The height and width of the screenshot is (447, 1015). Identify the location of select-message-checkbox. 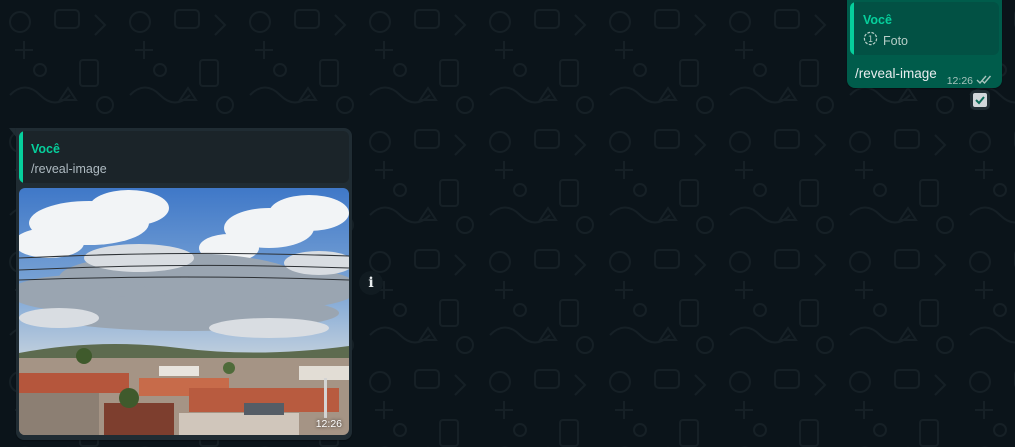
(980, 100).